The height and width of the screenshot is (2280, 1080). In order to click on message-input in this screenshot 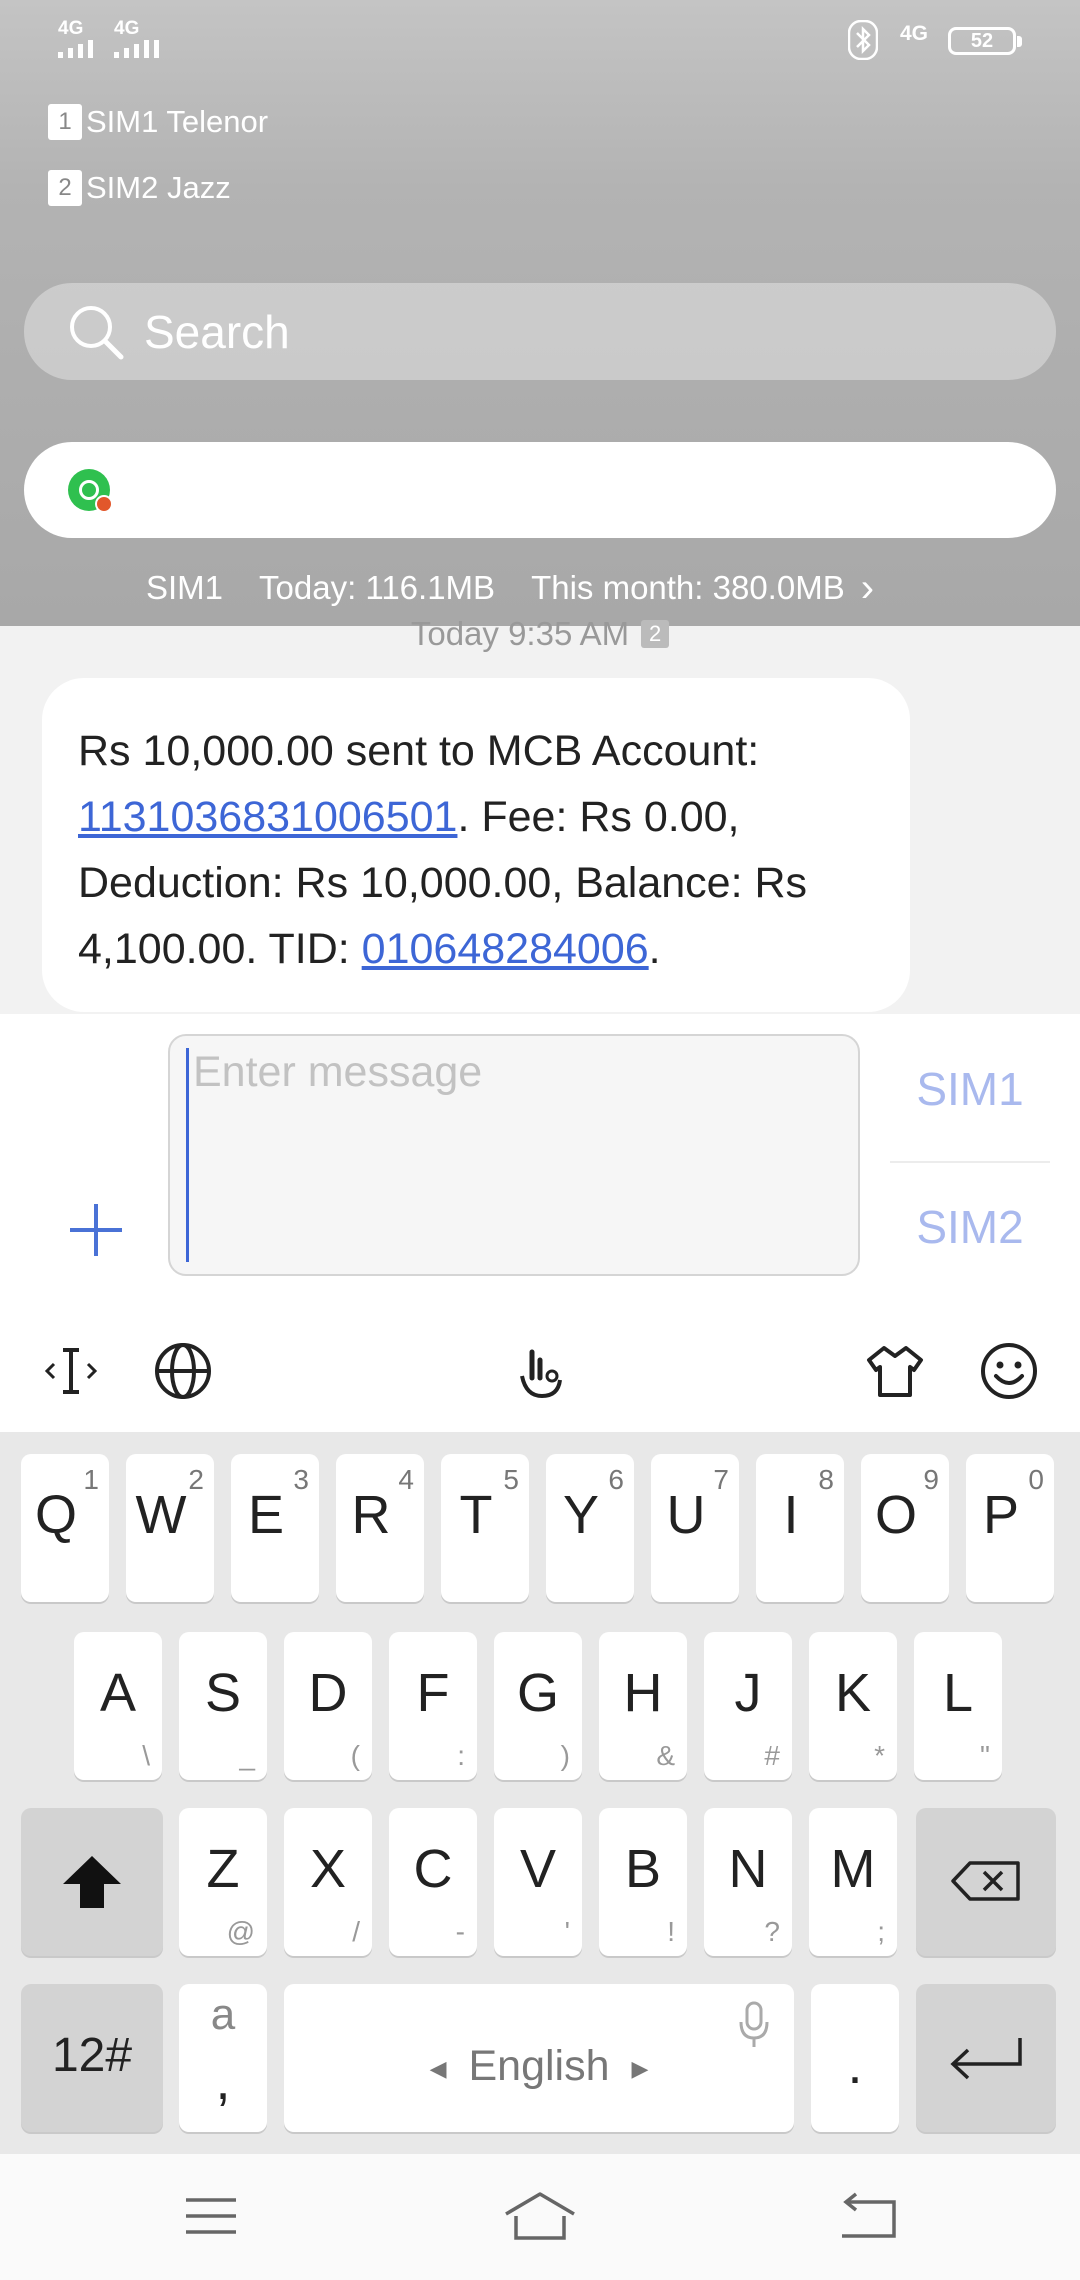, I will do `click(514, 1155)`.